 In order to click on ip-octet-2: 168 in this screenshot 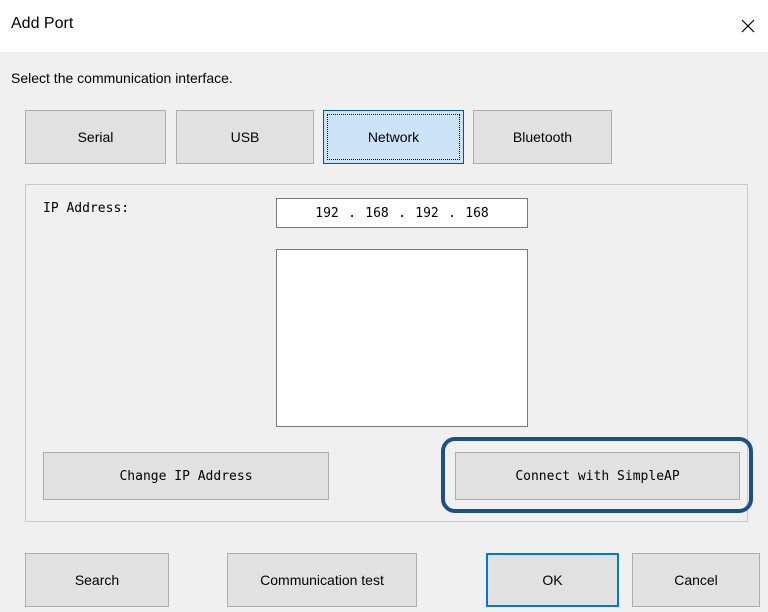, I will do `click(377, 213)`.